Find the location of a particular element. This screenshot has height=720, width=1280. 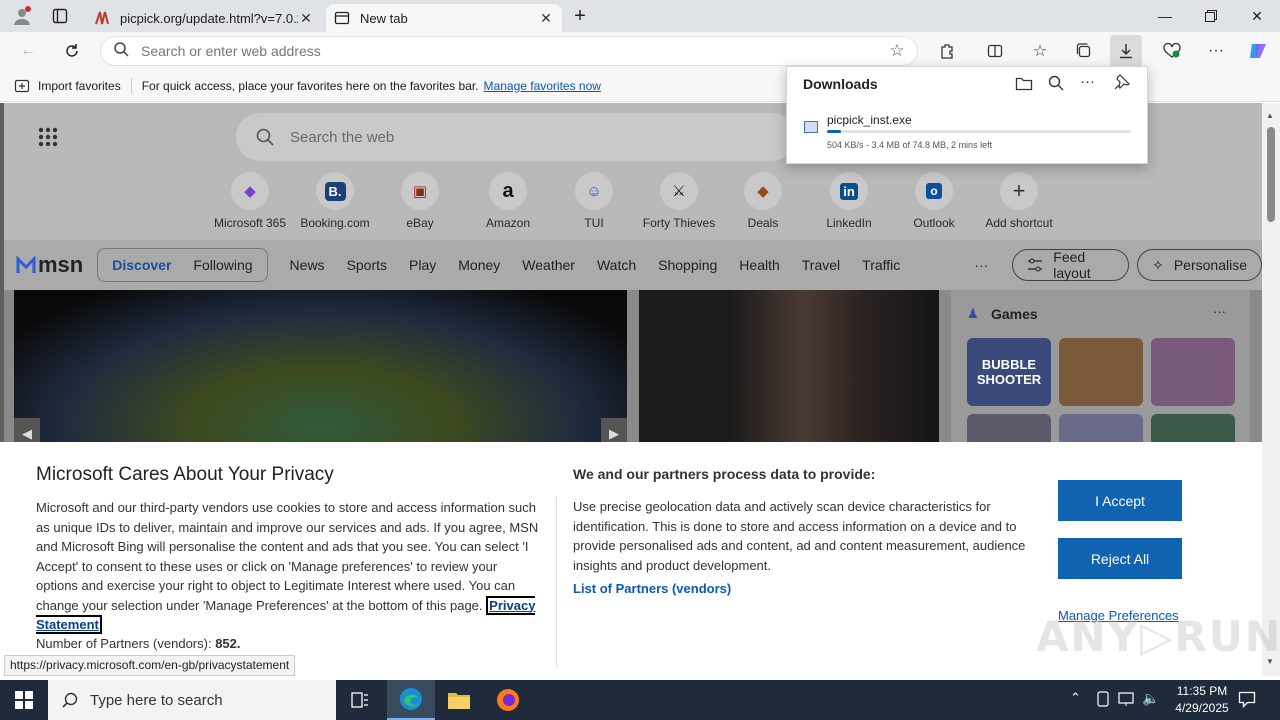

collections-icon is located at coordinates (1084, 51).